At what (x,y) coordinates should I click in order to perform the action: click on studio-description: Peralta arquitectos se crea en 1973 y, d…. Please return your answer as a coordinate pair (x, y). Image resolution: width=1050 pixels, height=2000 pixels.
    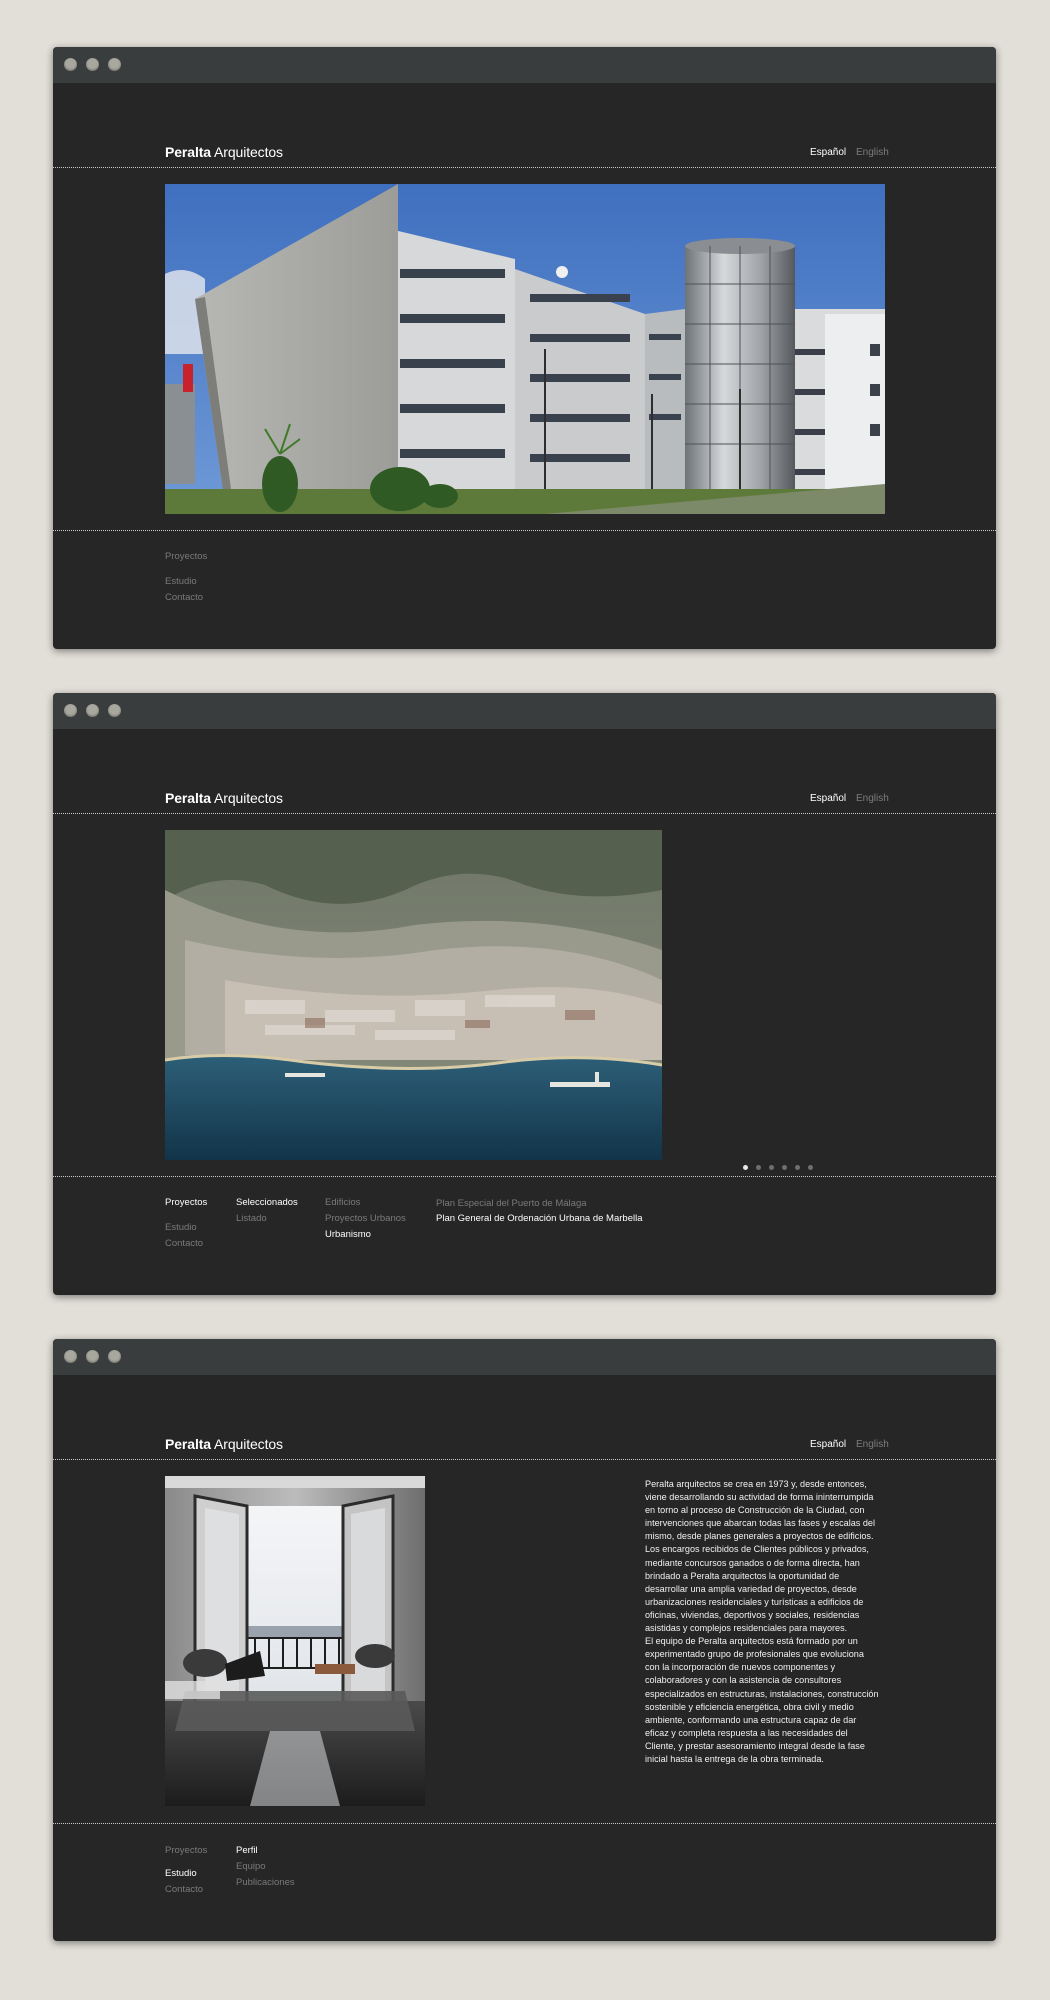
    Looking at the image, I should click on (762, 1622).